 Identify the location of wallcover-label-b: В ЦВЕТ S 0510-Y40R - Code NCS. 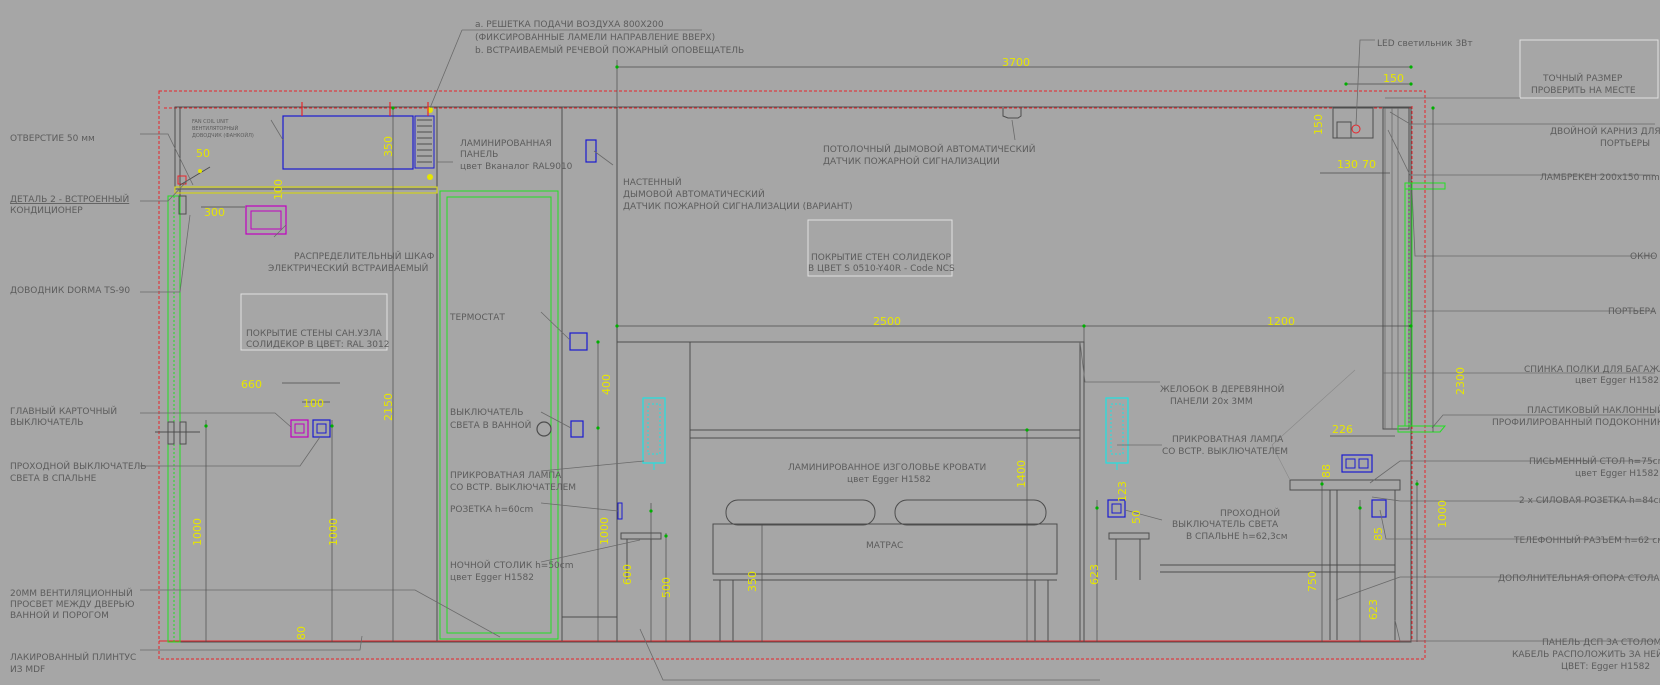
(881, 269).